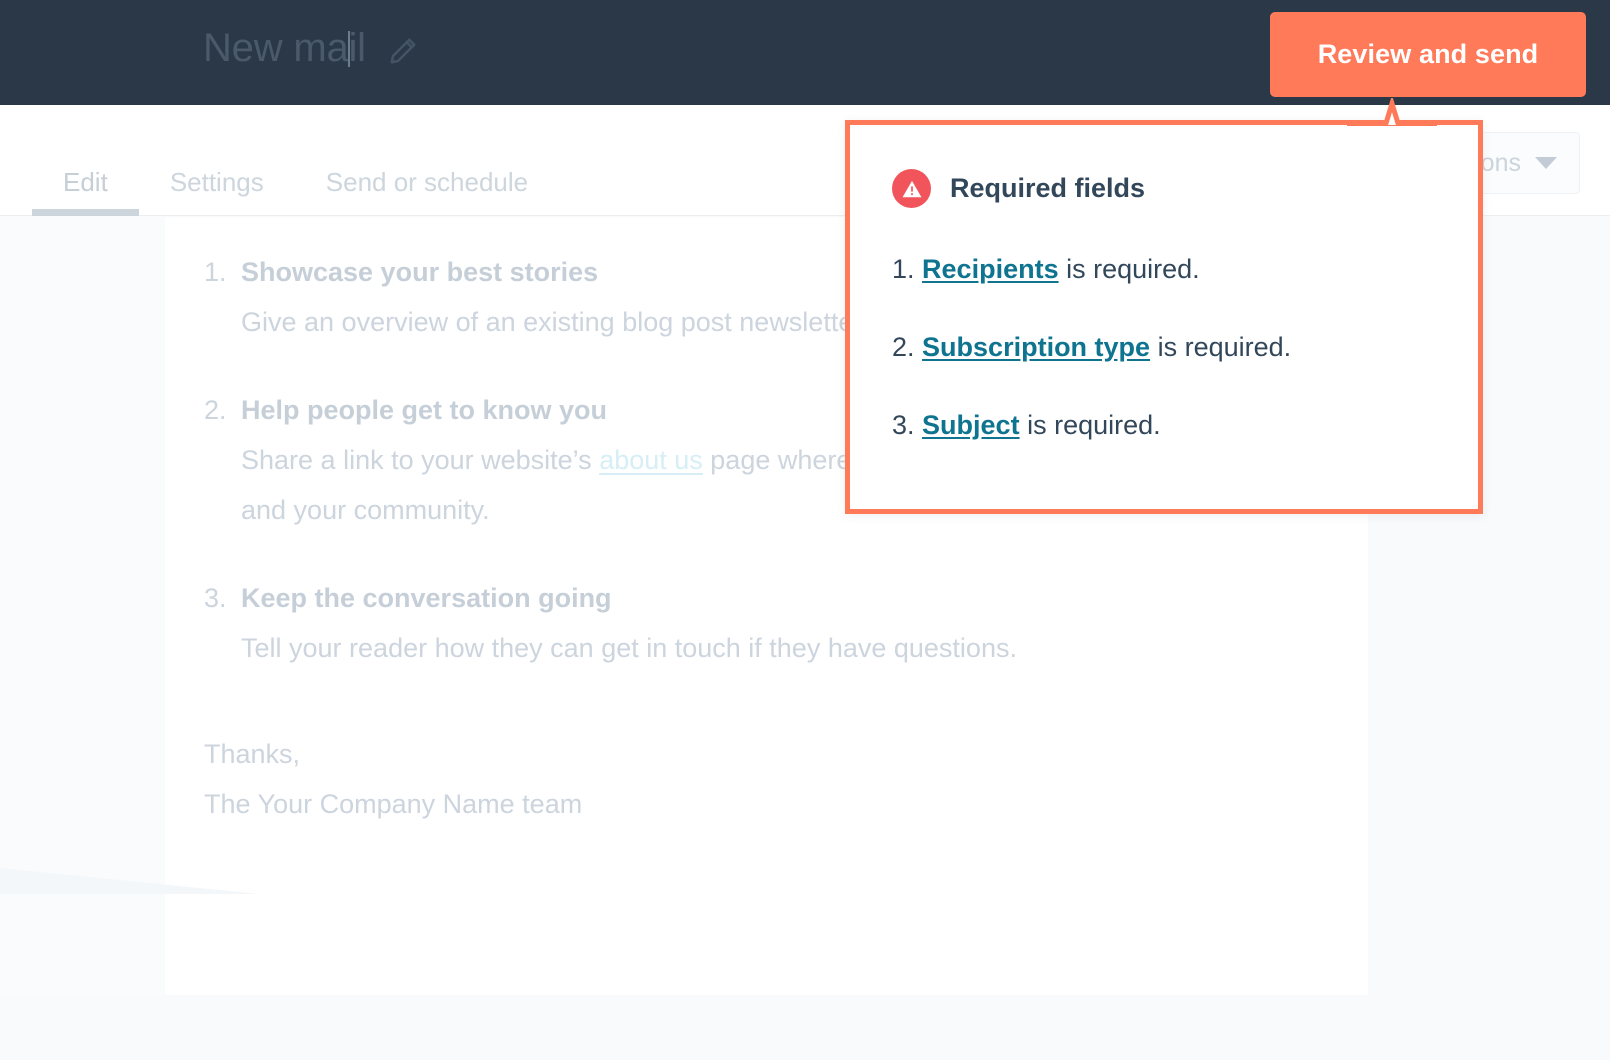 This screenshot has height=1060, width=1610. Describe the element at coordinates (805, 52) in the screenshot. I see `top-header-bar: New mail Review and send` at that location.